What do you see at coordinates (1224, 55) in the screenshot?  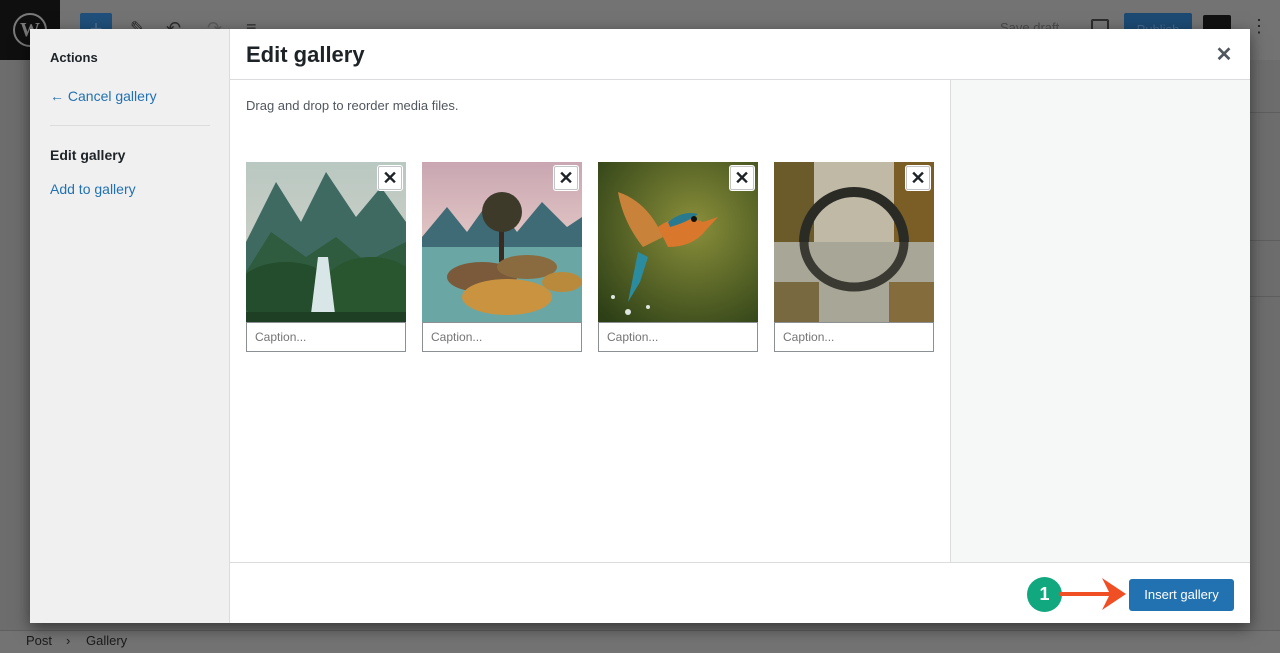 I see `close-icon: ✕` at bounding box center [1224, 55].